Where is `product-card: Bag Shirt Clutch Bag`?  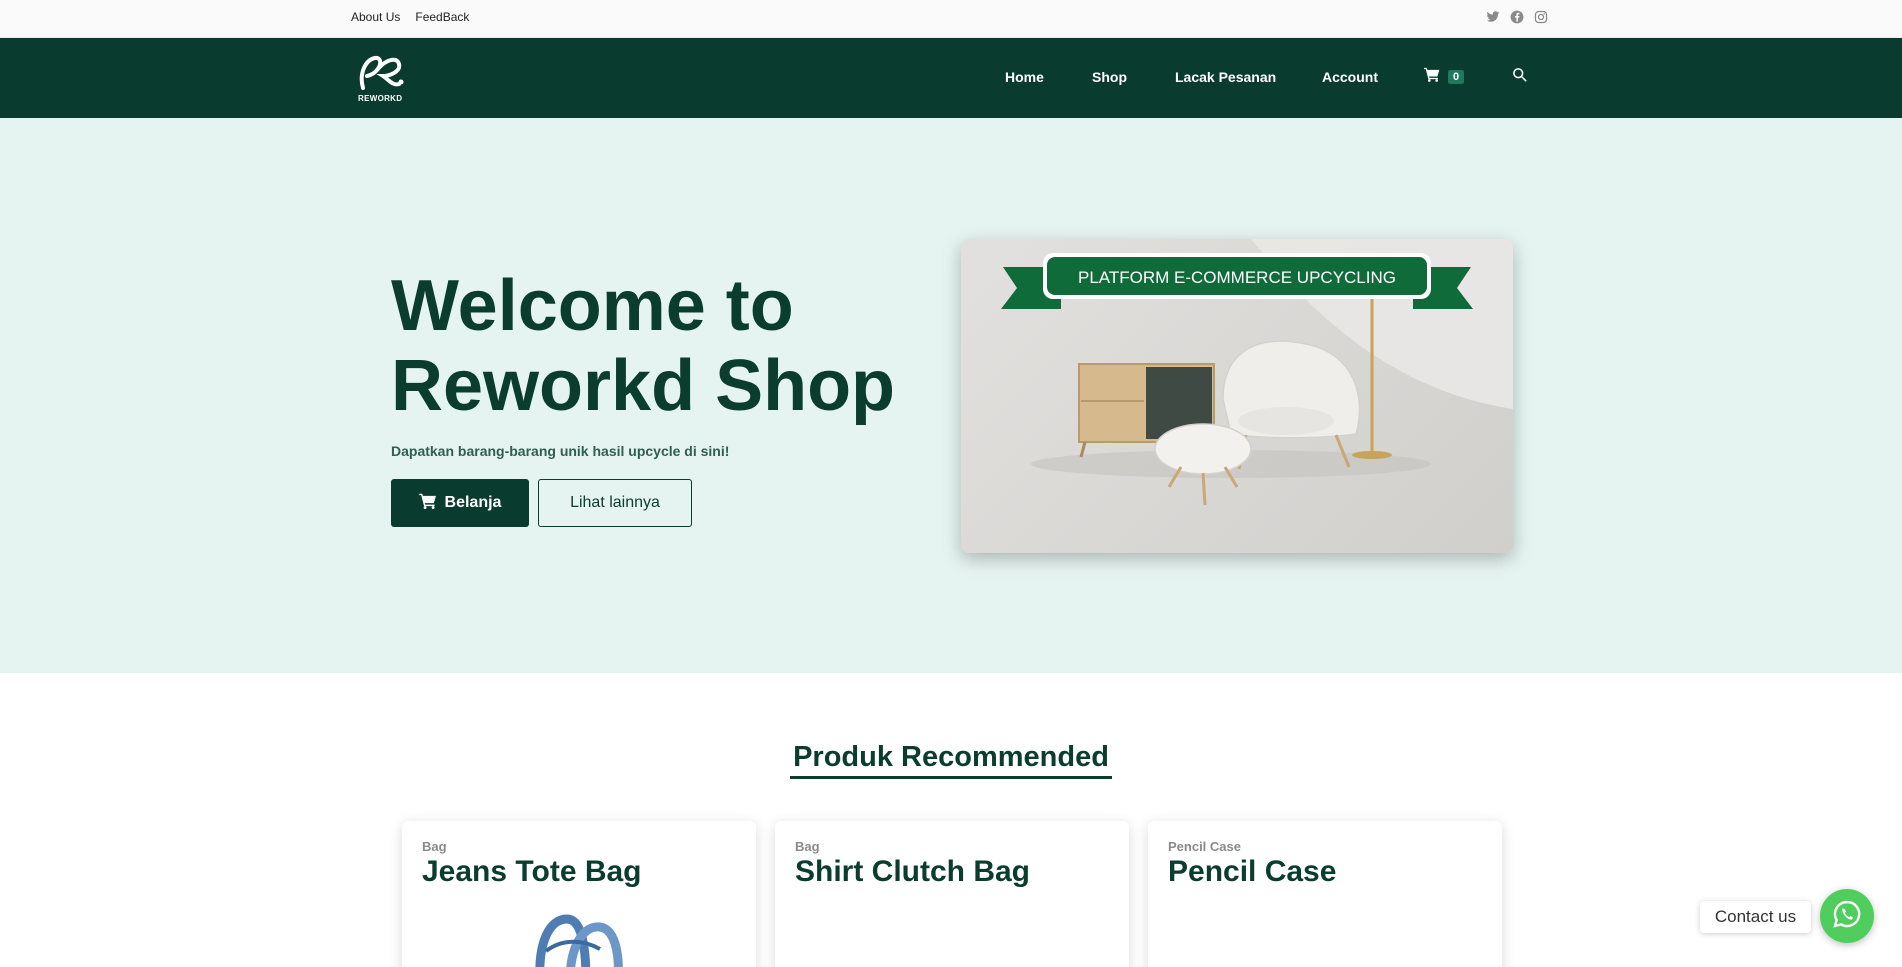 product-card: Bag Shirt Clutch Bag is located at coordinates (952, 894).